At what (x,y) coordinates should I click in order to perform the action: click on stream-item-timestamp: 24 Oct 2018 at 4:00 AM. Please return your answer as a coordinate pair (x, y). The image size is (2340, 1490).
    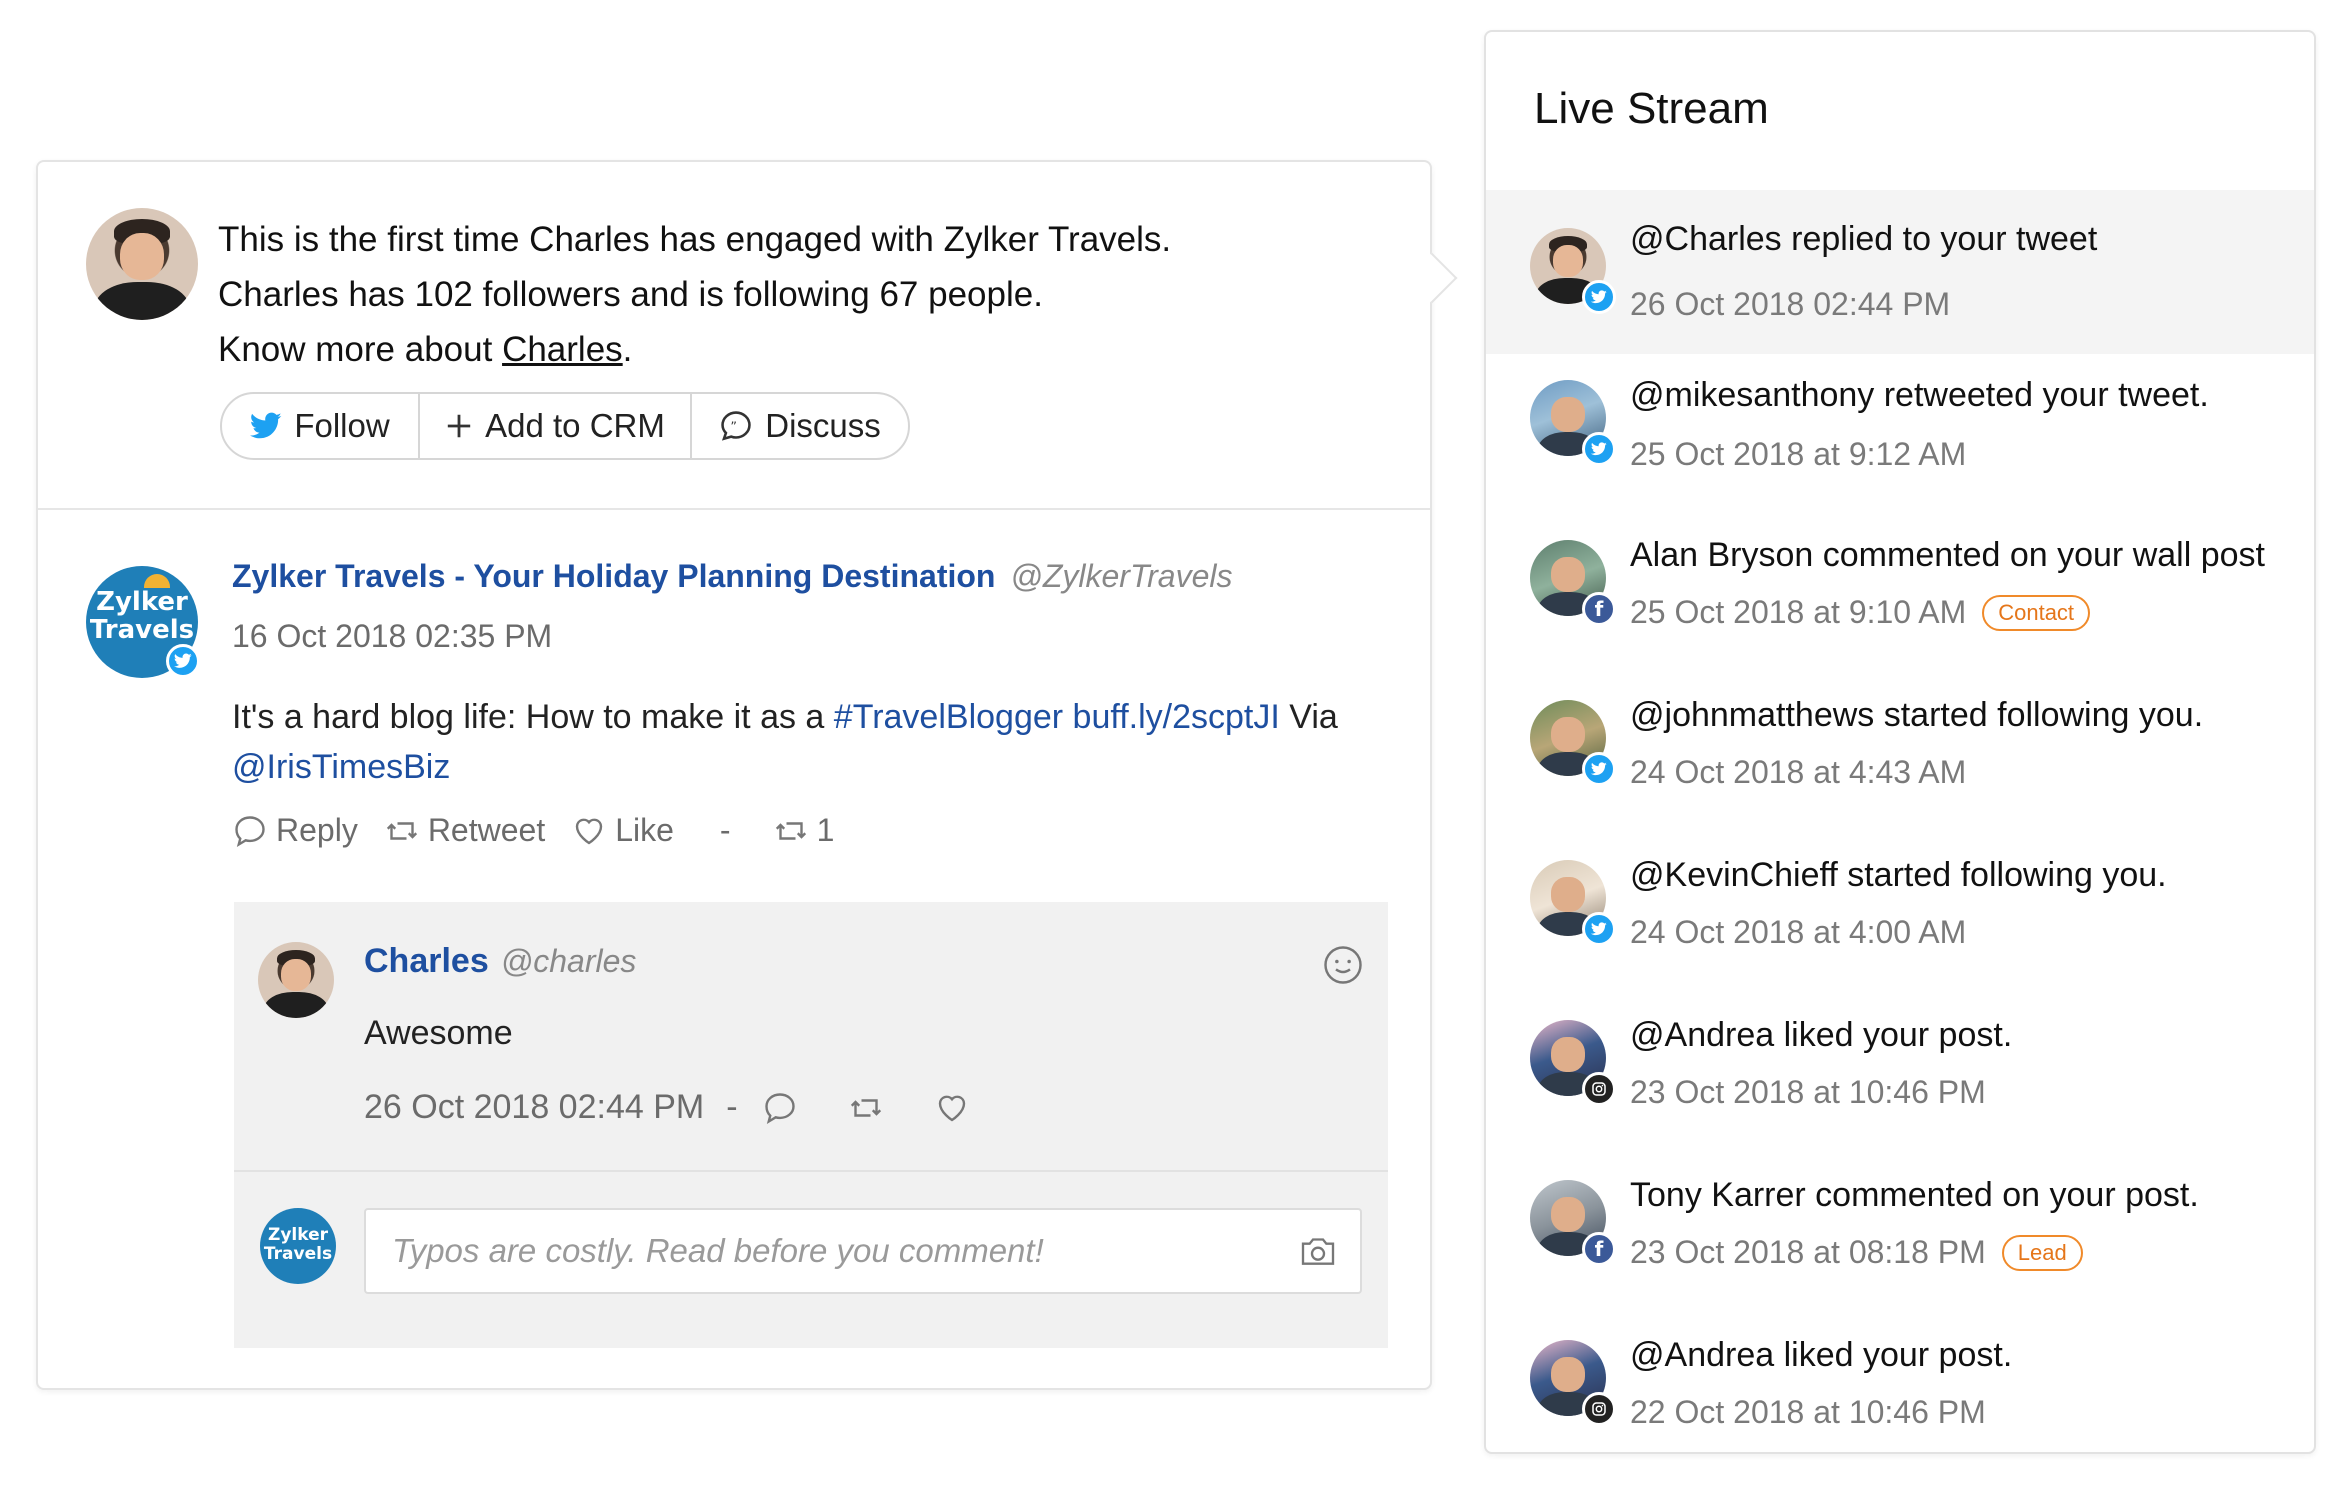
    Looking at the image, I should click on (1798, 932).